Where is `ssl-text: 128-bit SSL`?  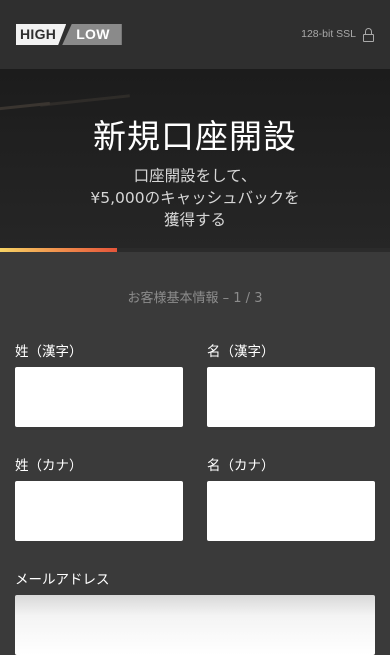
ssl-text: 128-bit SSL is located at coordinates (328, 34).